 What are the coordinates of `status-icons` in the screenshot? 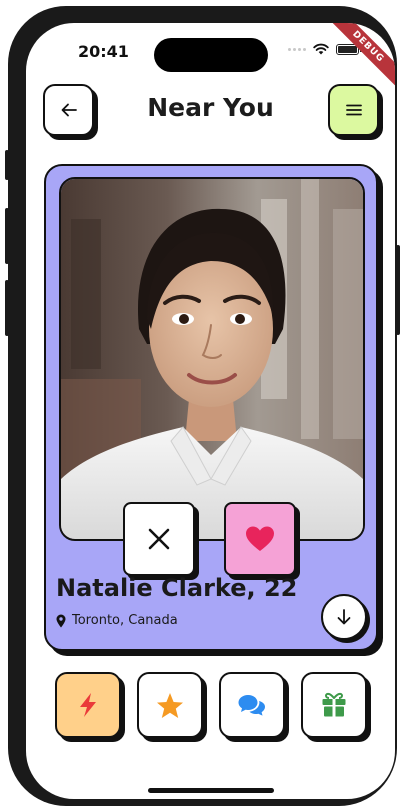 It's located at (325, 49).